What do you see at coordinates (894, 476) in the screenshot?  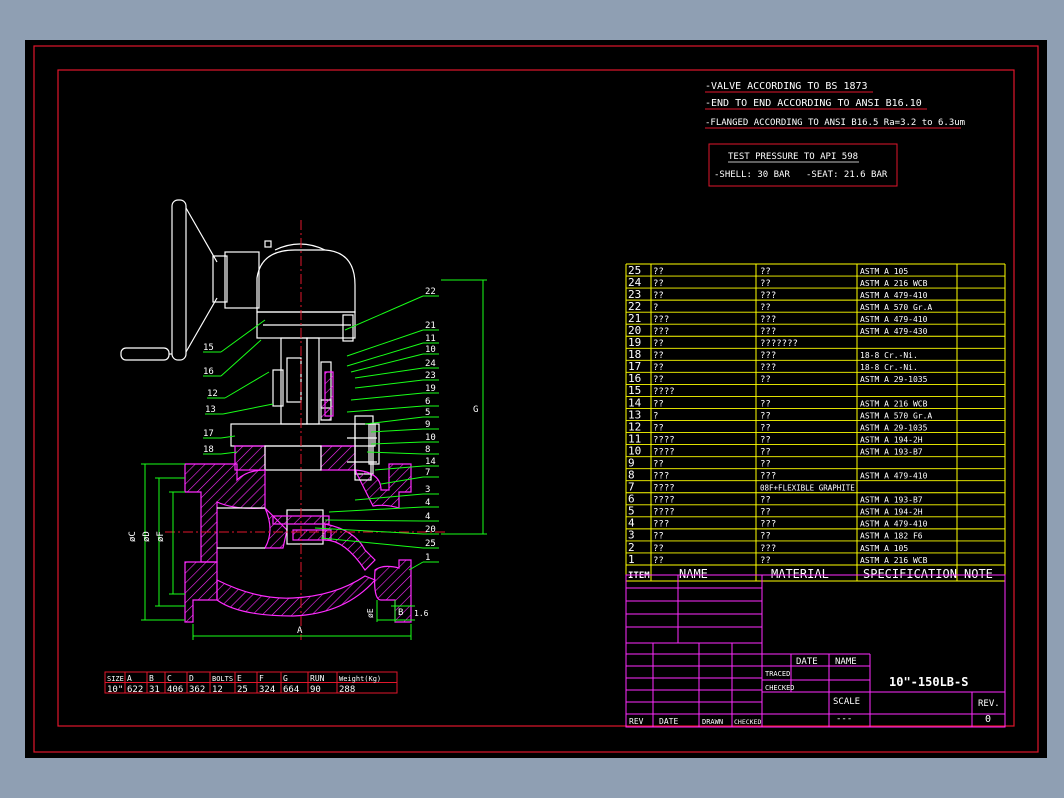 I see `part-spec: ASTM A 479-410` at bounding box center [894, 476].